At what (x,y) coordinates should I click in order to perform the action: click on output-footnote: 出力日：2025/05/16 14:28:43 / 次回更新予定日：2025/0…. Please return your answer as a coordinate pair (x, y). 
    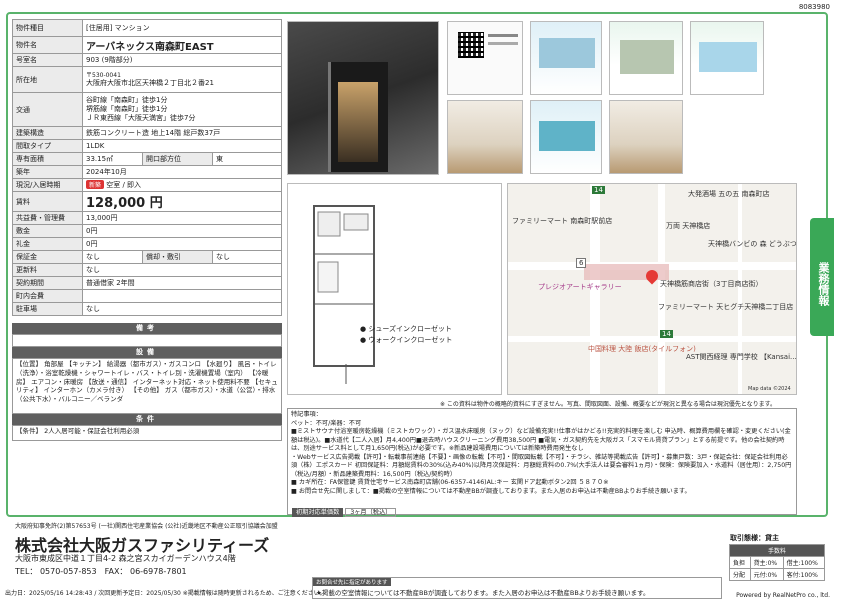
    Looking at the image, I should click on (165, 593).